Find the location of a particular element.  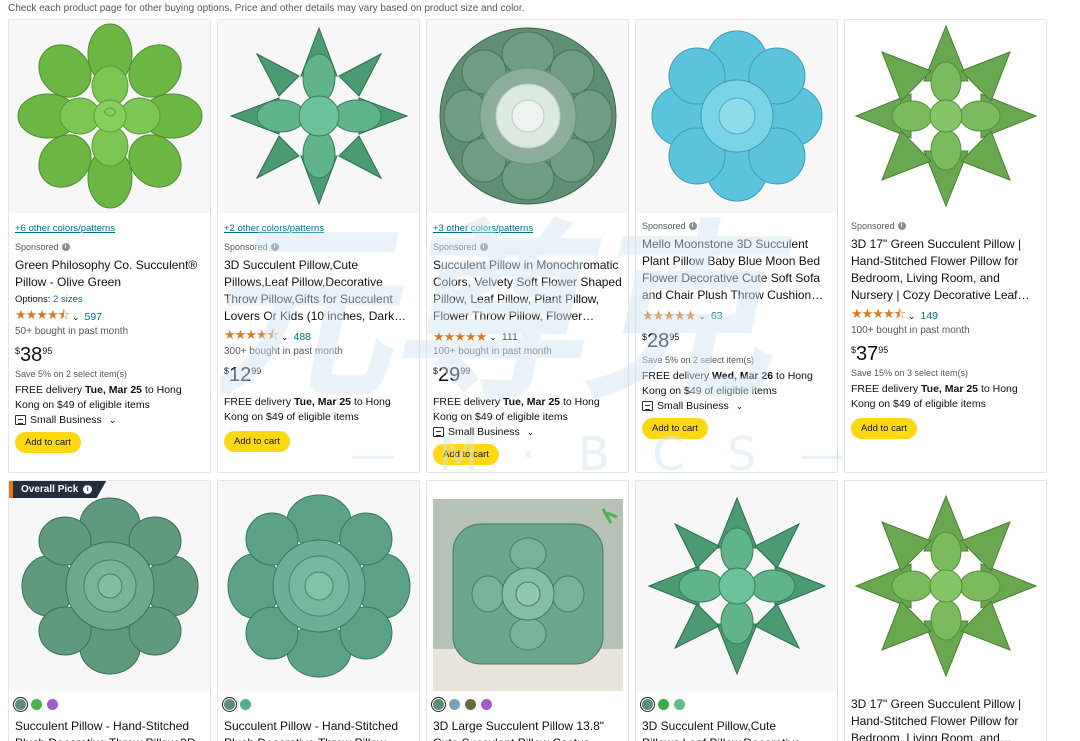

rating: ★★★★★ ⌄ 63 is located at coordinates (736, 315).